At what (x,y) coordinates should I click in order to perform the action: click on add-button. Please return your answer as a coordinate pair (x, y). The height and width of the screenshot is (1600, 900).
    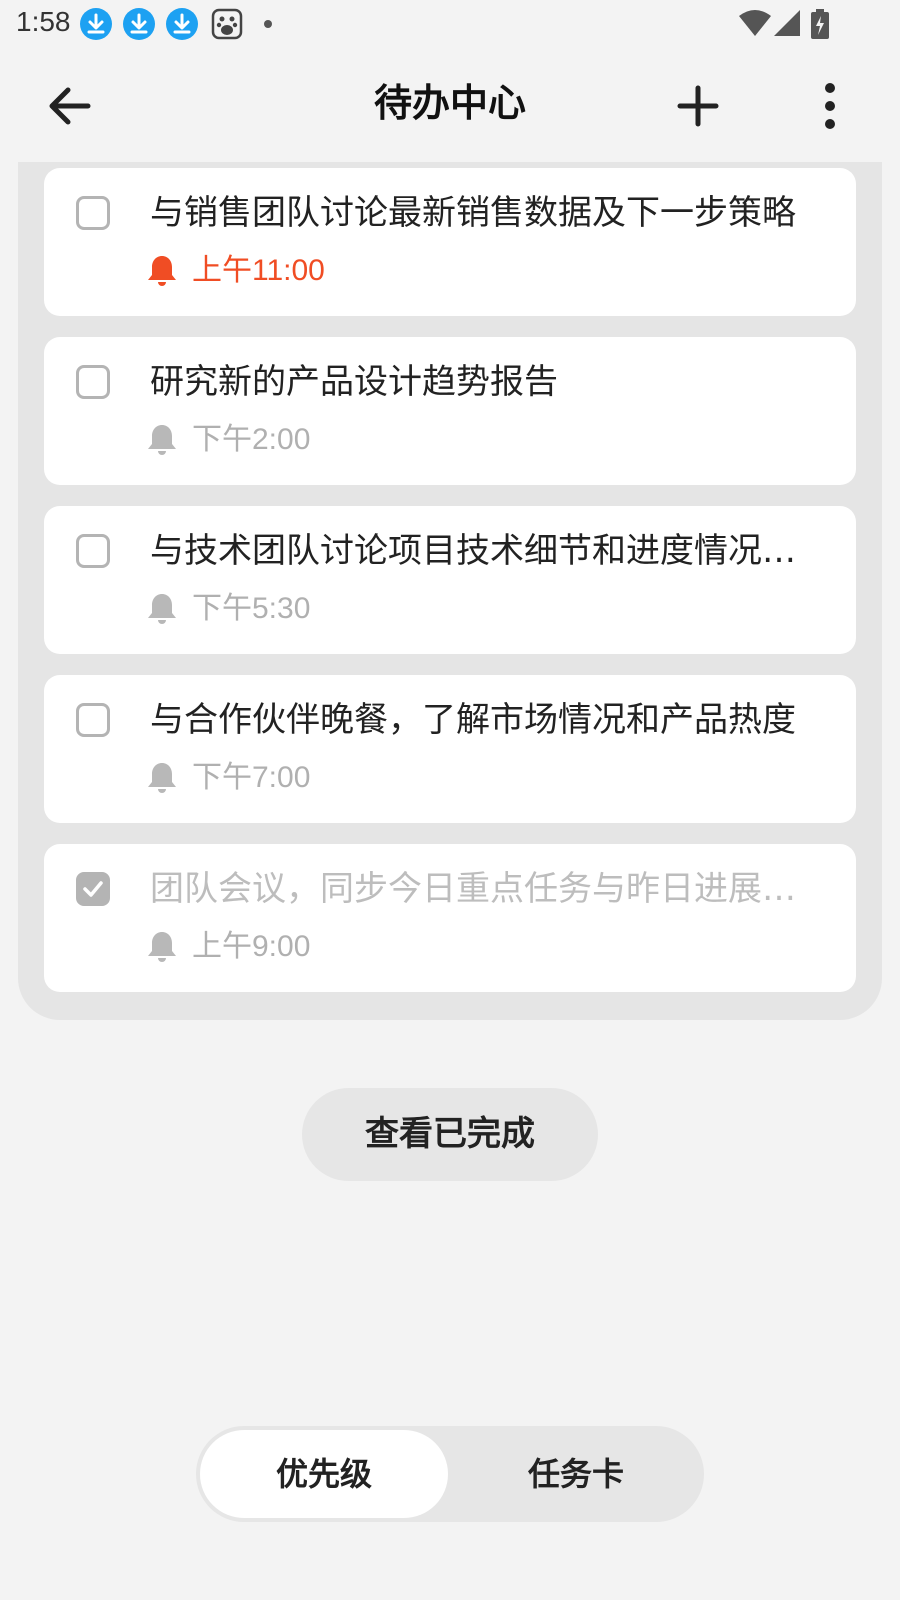
    Looking at the image, I should click on (698, 106).